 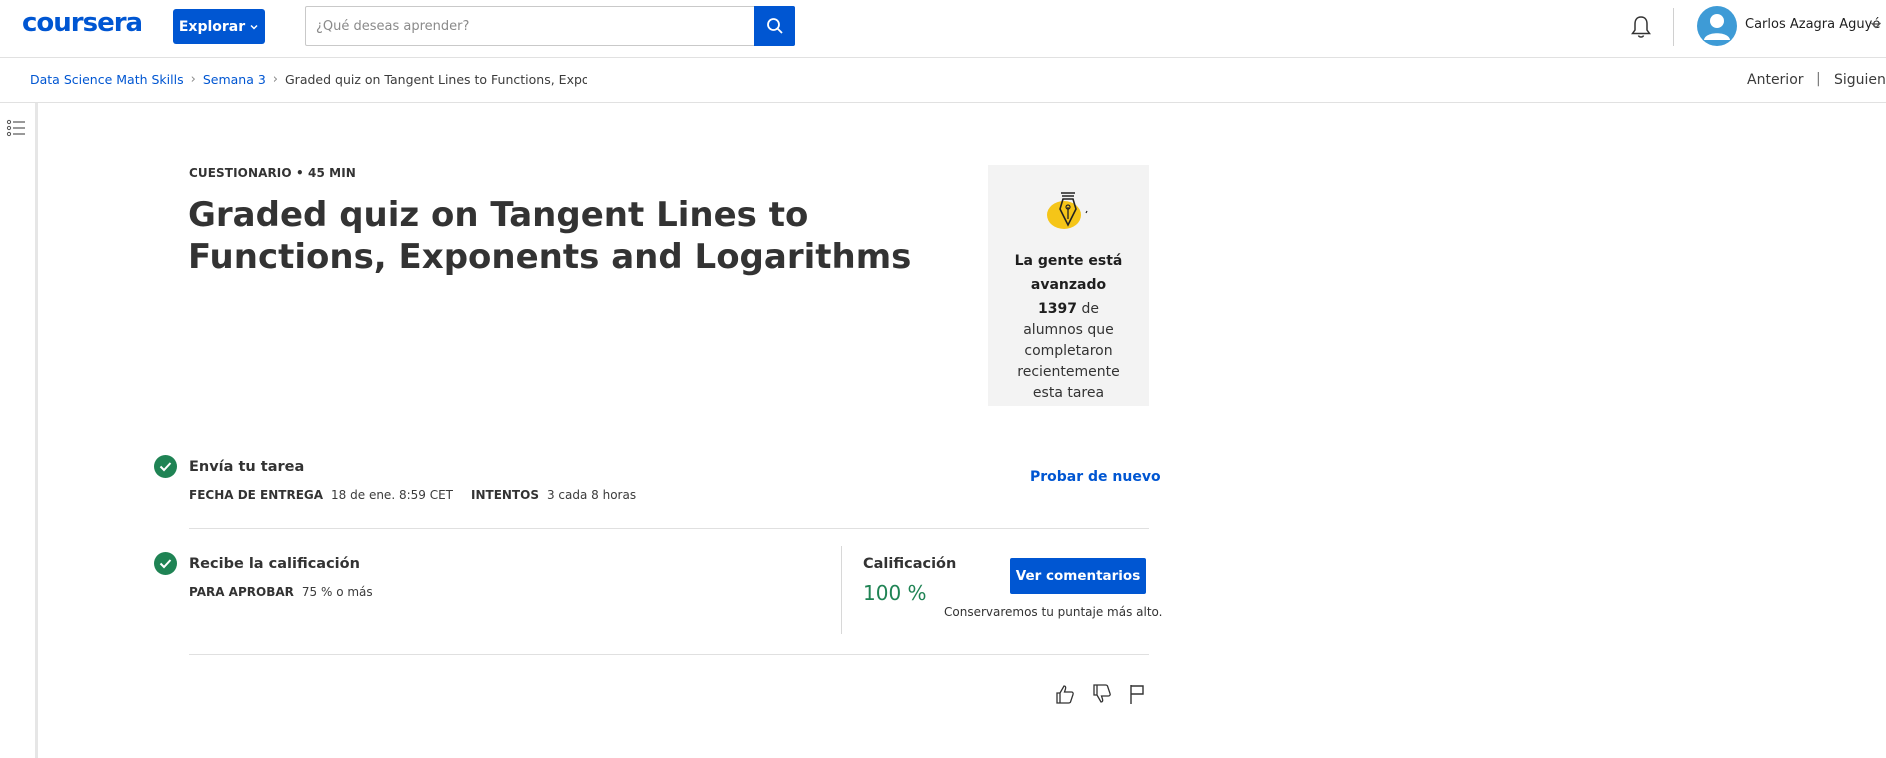 What do you see at coordinates (1067, 210) in the screenshot?
I see `pen-nib-icon` at bounding box center [1067, 210].